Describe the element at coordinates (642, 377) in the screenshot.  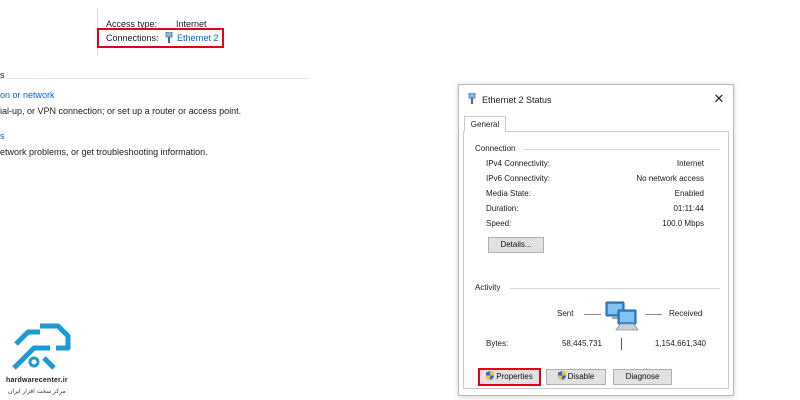
I see `diagnose-button: Diagnose` at that location.